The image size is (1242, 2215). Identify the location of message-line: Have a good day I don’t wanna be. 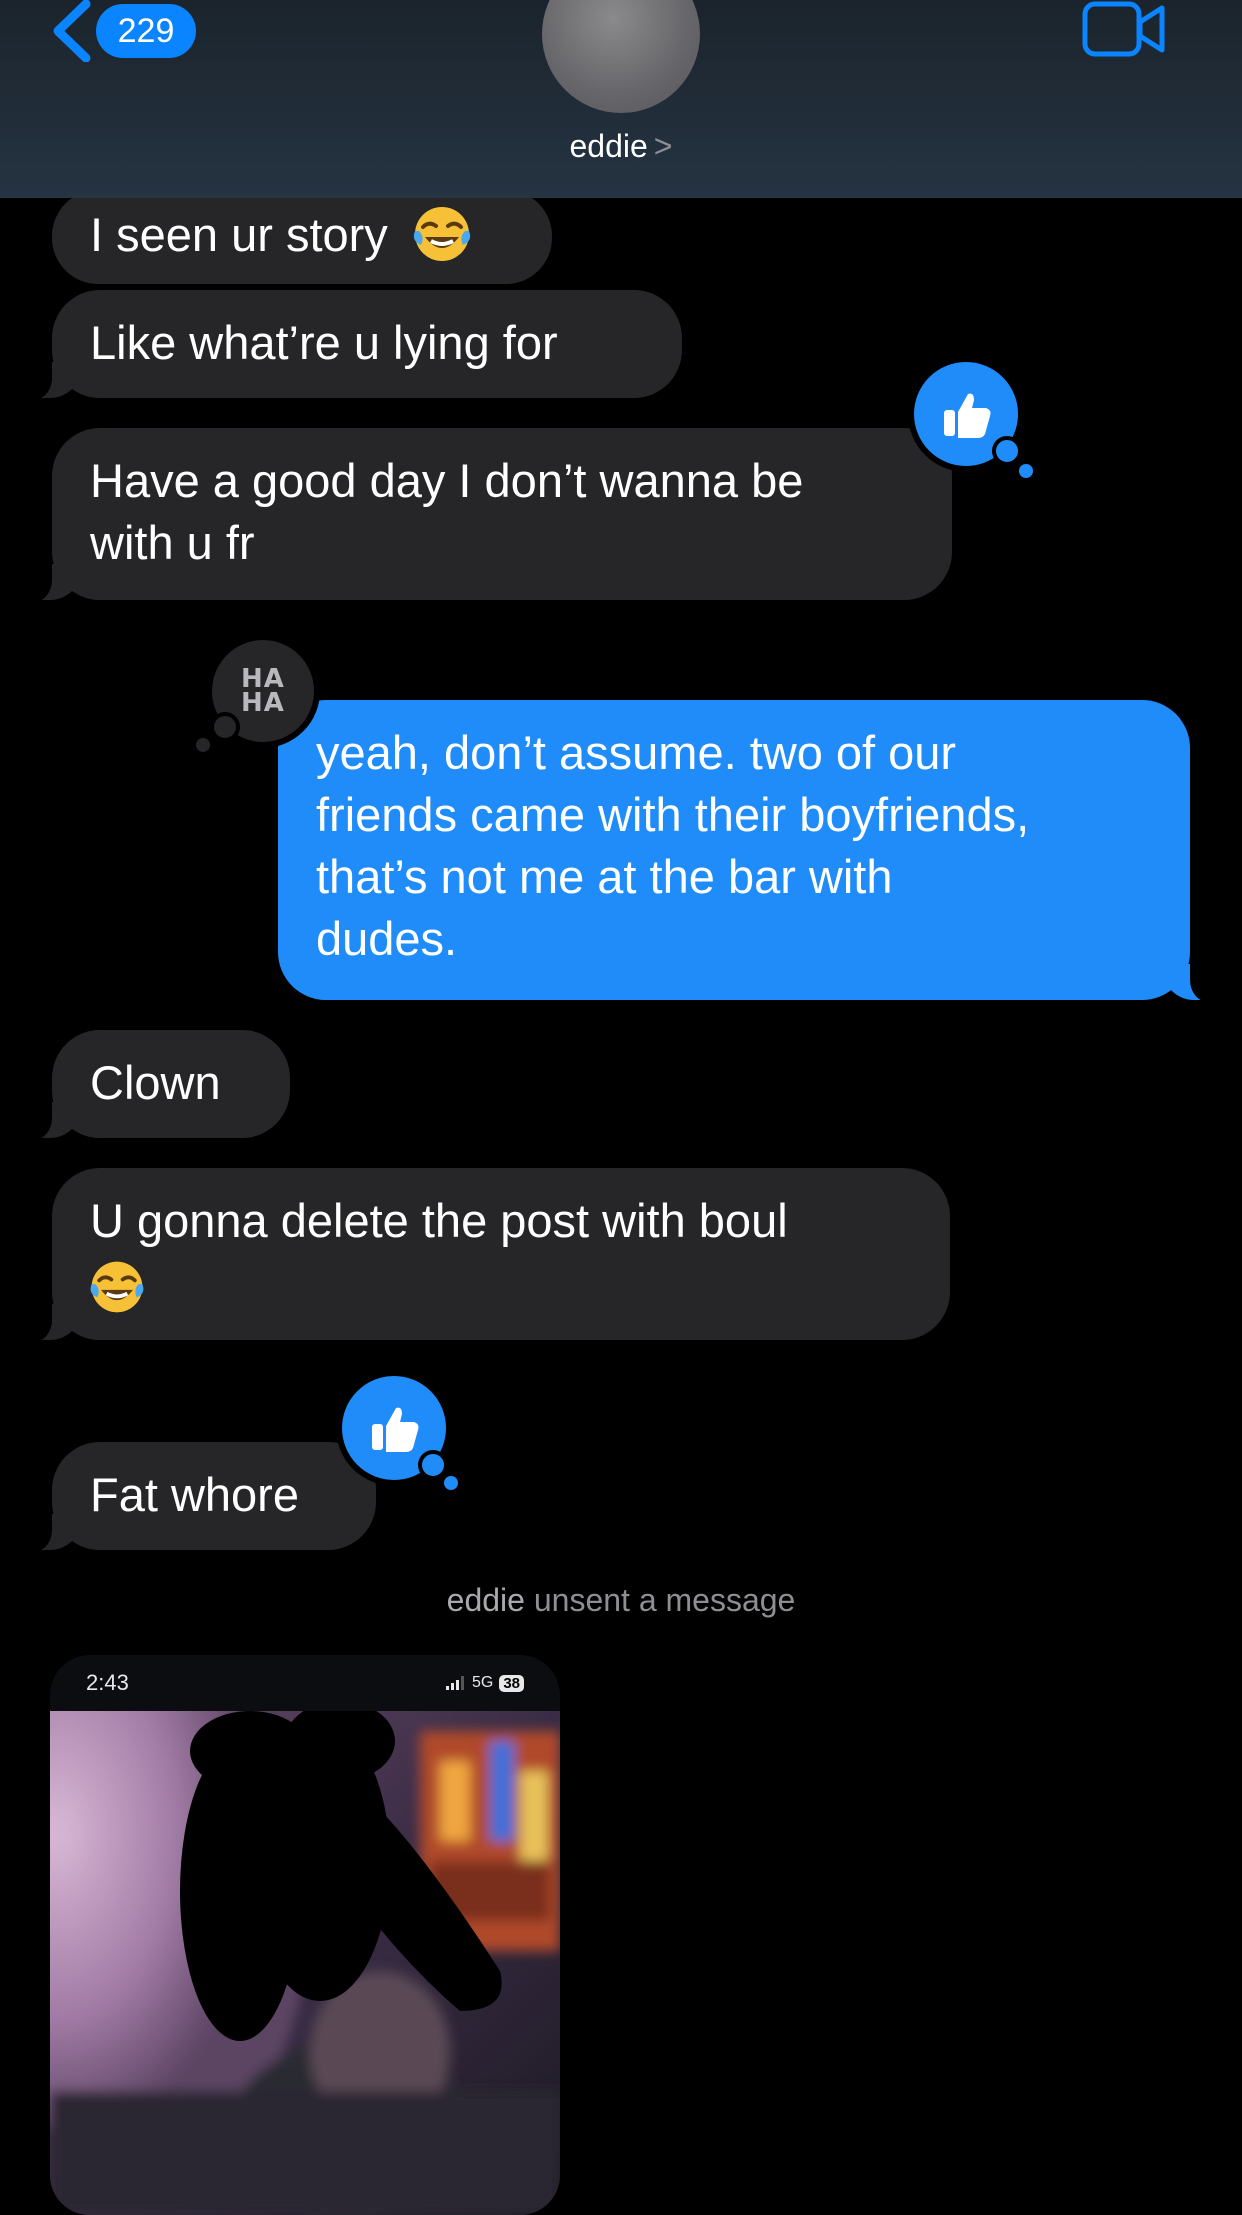
(447, 480).